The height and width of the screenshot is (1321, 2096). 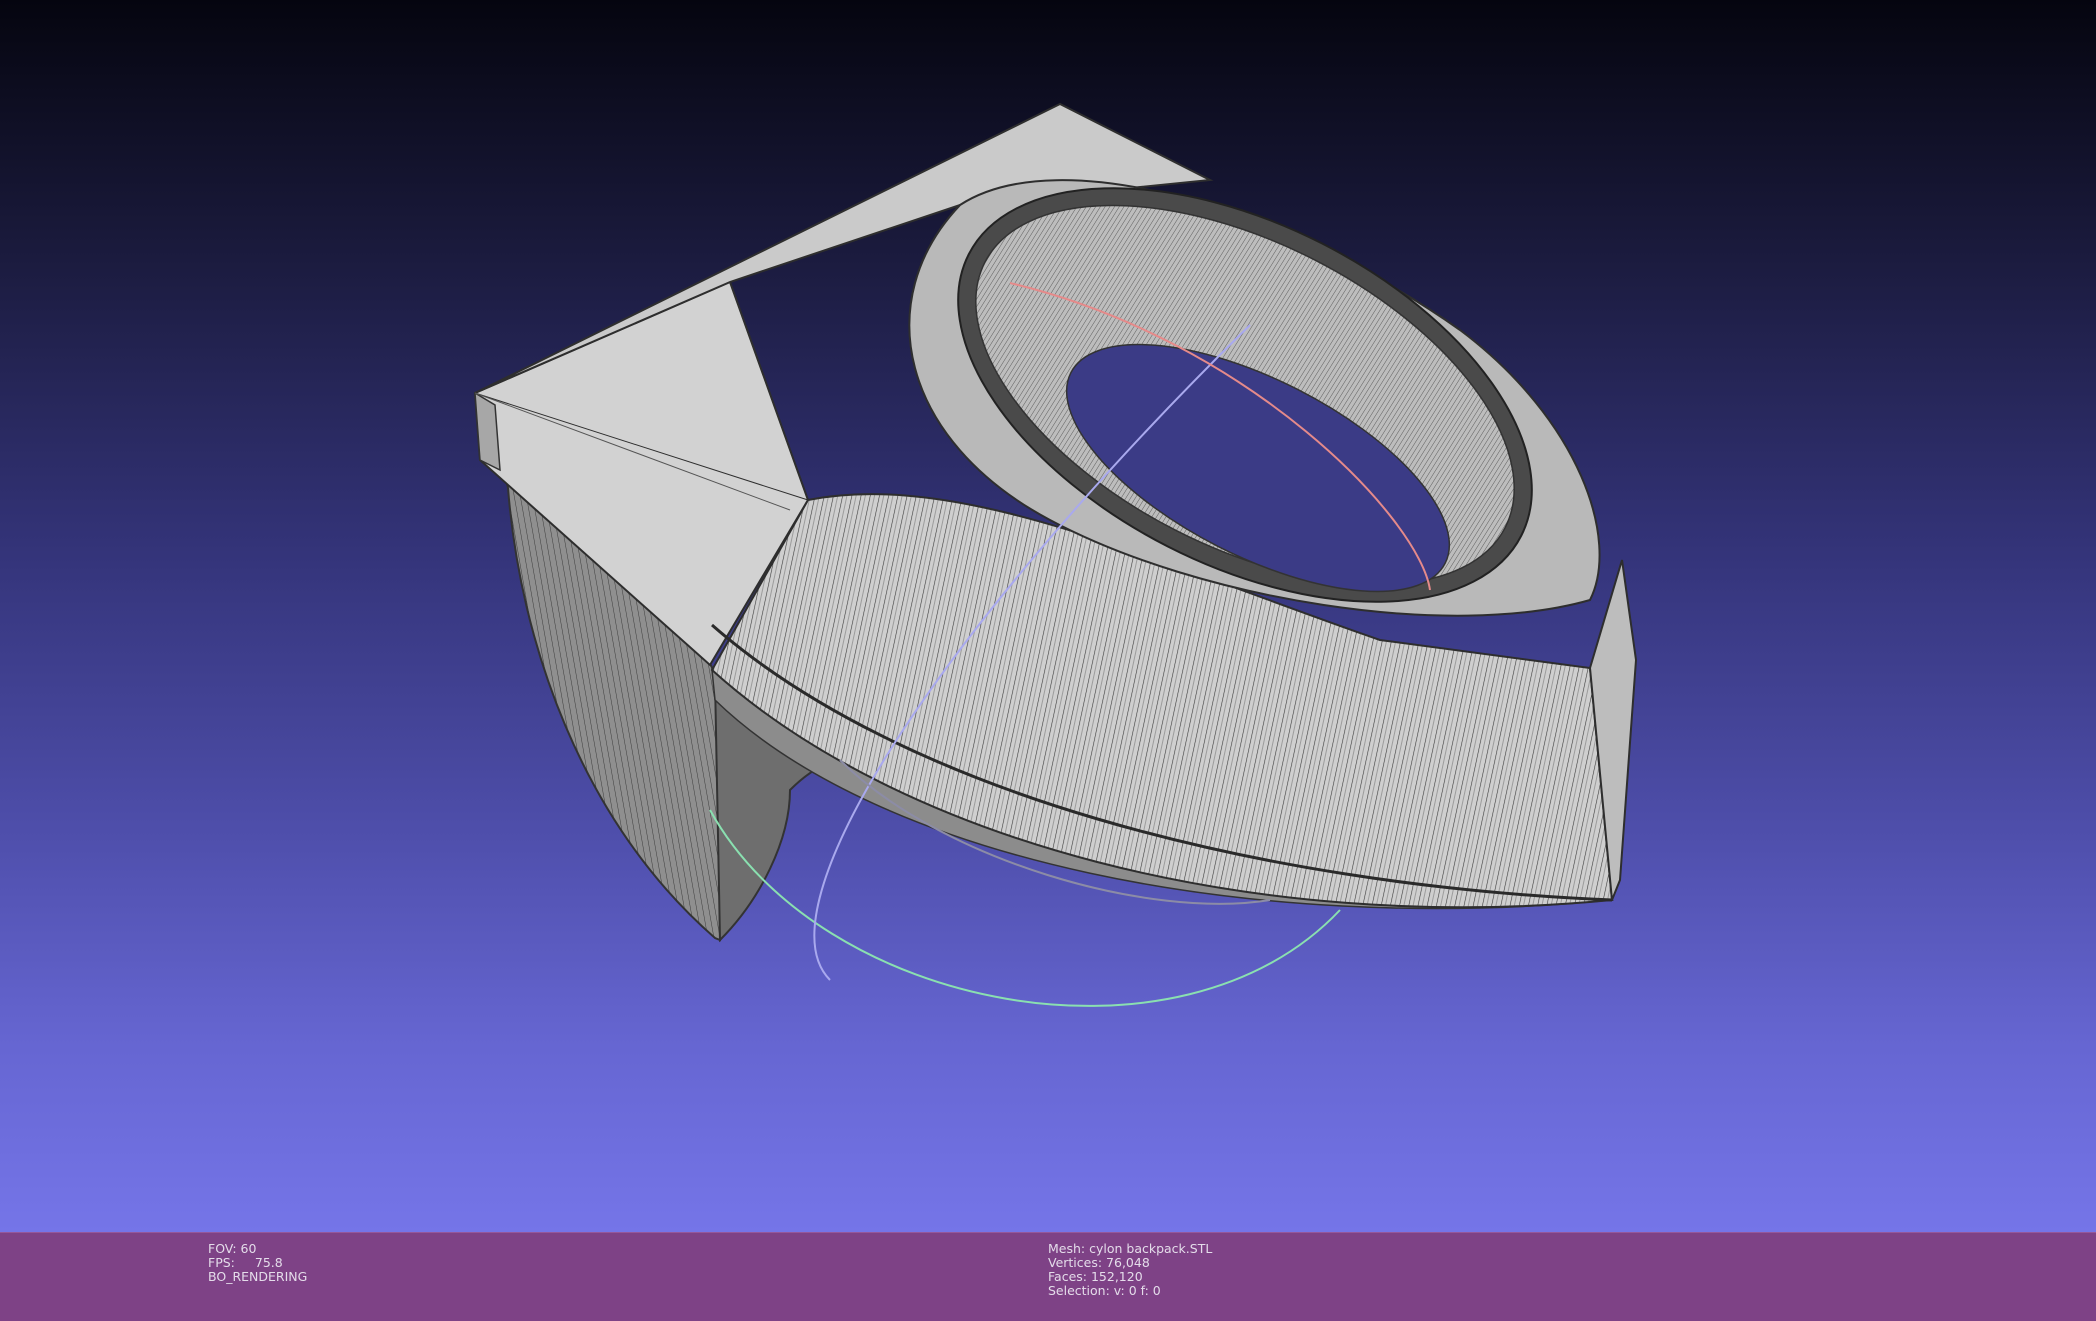 I want to click on render-info: FOV: 60 FPS: 75.8 BO_RENDERING, so click(x=257, y=1263).